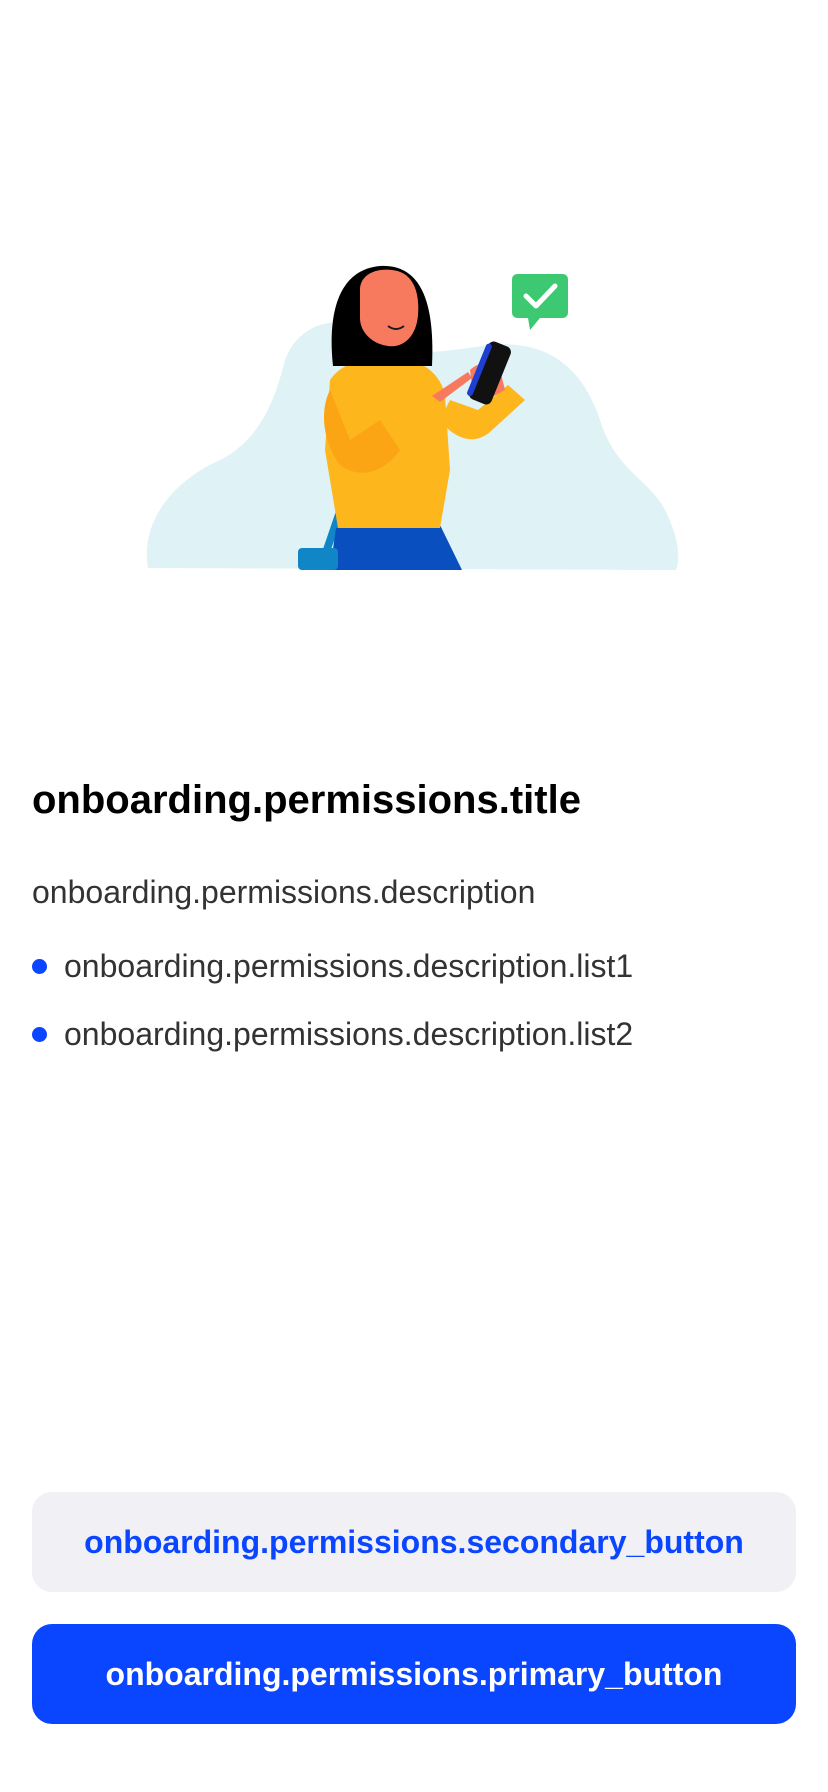 The width and height of the screenshot is (828, 1792). Describe the element at coordinates (414, 1674) in the screenshot. I see `primary-button: onboarding.permissions.primary_button` at that location.